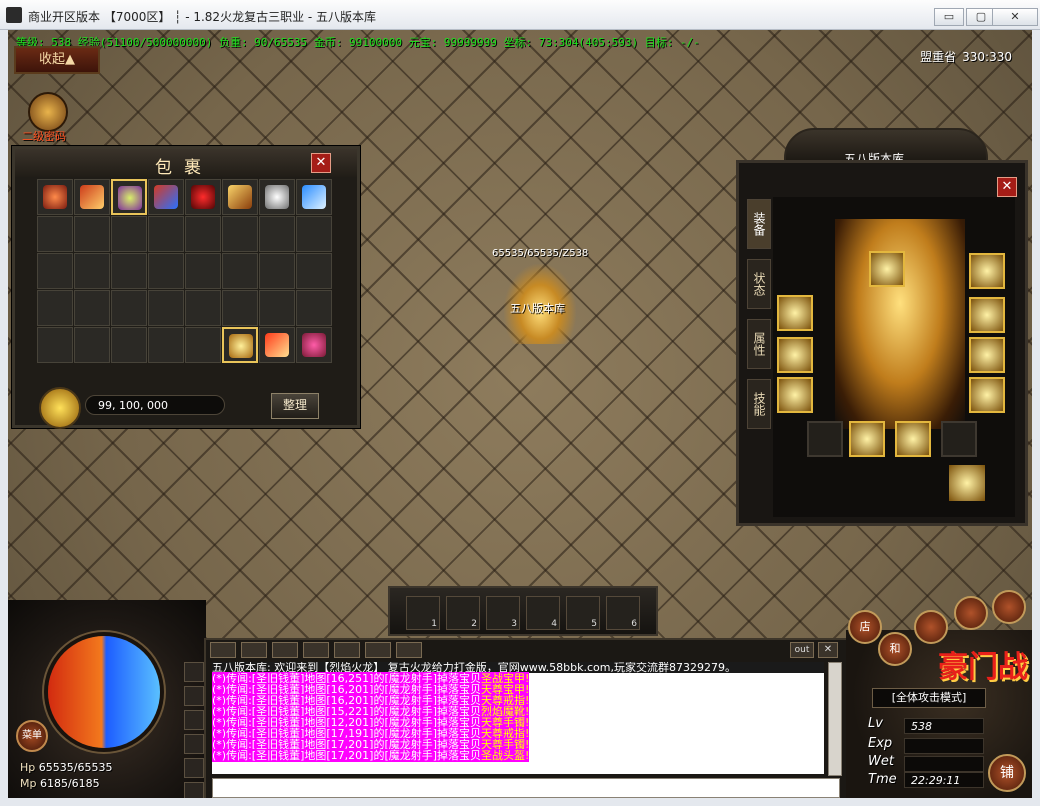 Image resolution: width=1040 pixels, height=806 pixels. I want to click on ring-right-slot, so click(987, 395).